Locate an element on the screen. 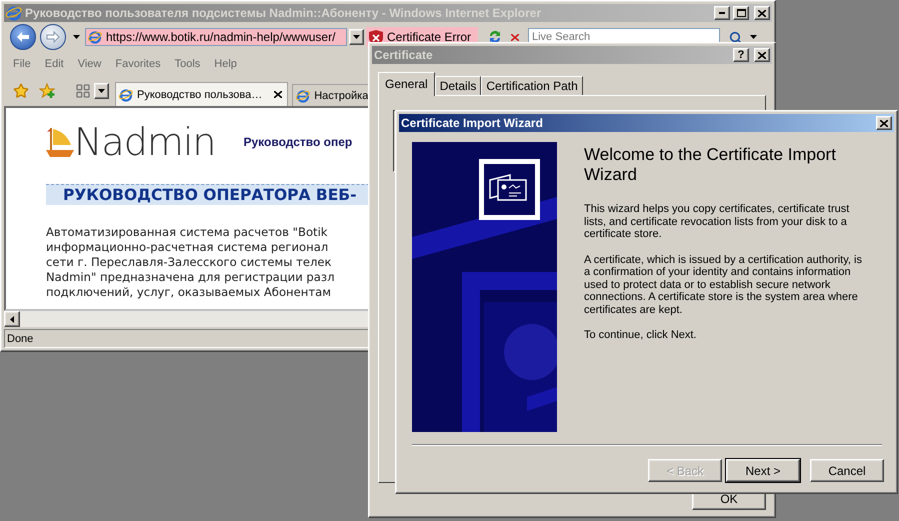 This screenshot has height=521, width=899. refresh-icon is located at coordinates (495, 37).